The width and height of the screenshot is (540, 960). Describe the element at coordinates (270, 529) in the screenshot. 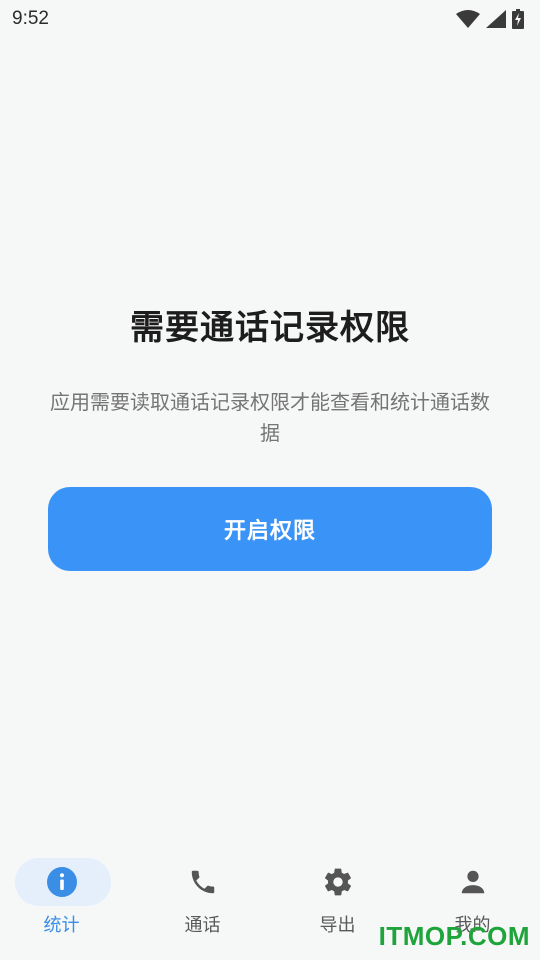

I see `grant-permission-button: 开启权限` at that location.